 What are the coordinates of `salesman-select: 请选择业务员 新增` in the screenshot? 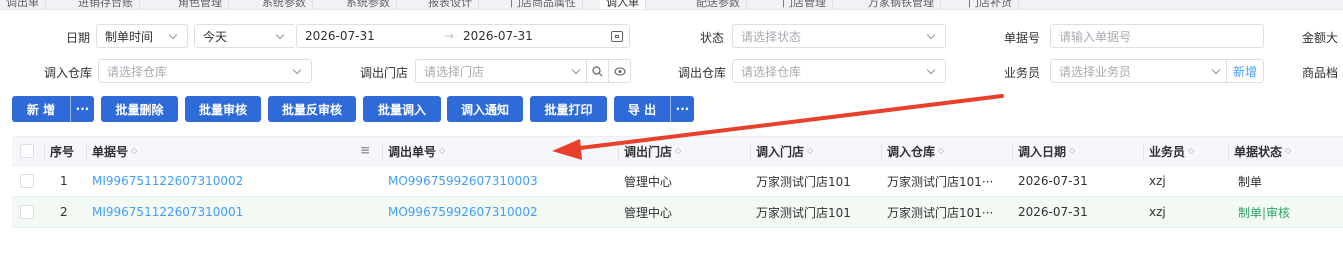 It's located at (1157, 71).